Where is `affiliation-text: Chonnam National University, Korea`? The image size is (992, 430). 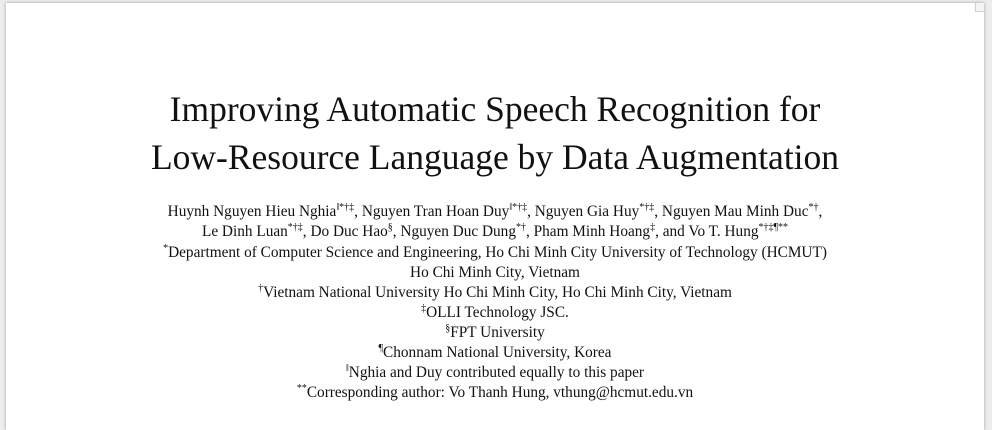
affiliation-text: Chonnam National University, Korea is located at coordinates (497, 352).